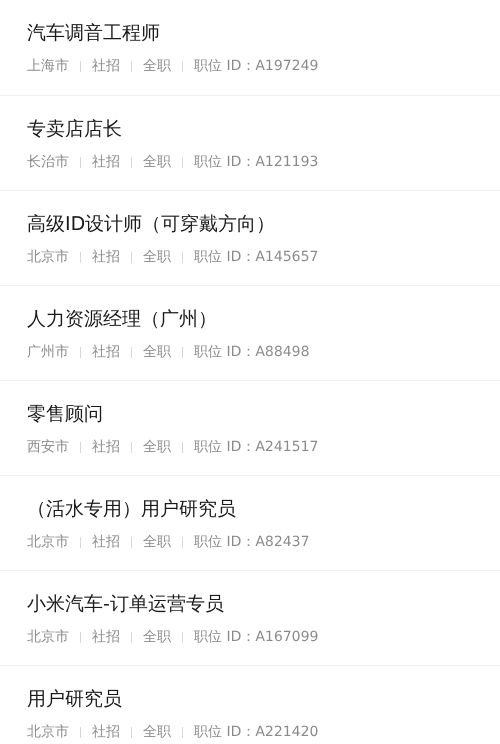 This screenshot has height=744, width=500. What do you see at coordinates (256, 257) in the screenshot?
I see `job-id-label: 职位 ID：A145657` at bounding box center [256, 257].